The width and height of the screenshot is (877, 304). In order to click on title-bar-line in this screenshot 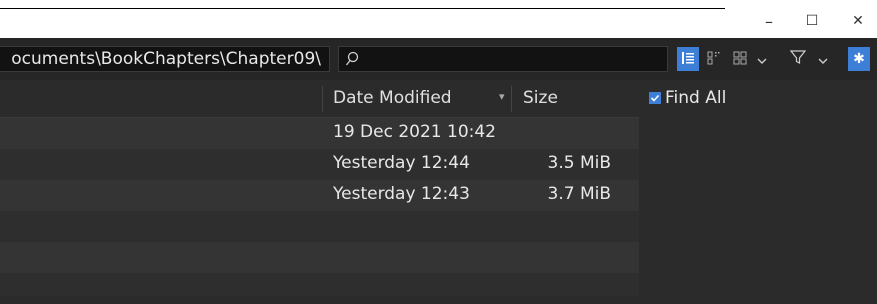, I will do `click(362, 8)`.